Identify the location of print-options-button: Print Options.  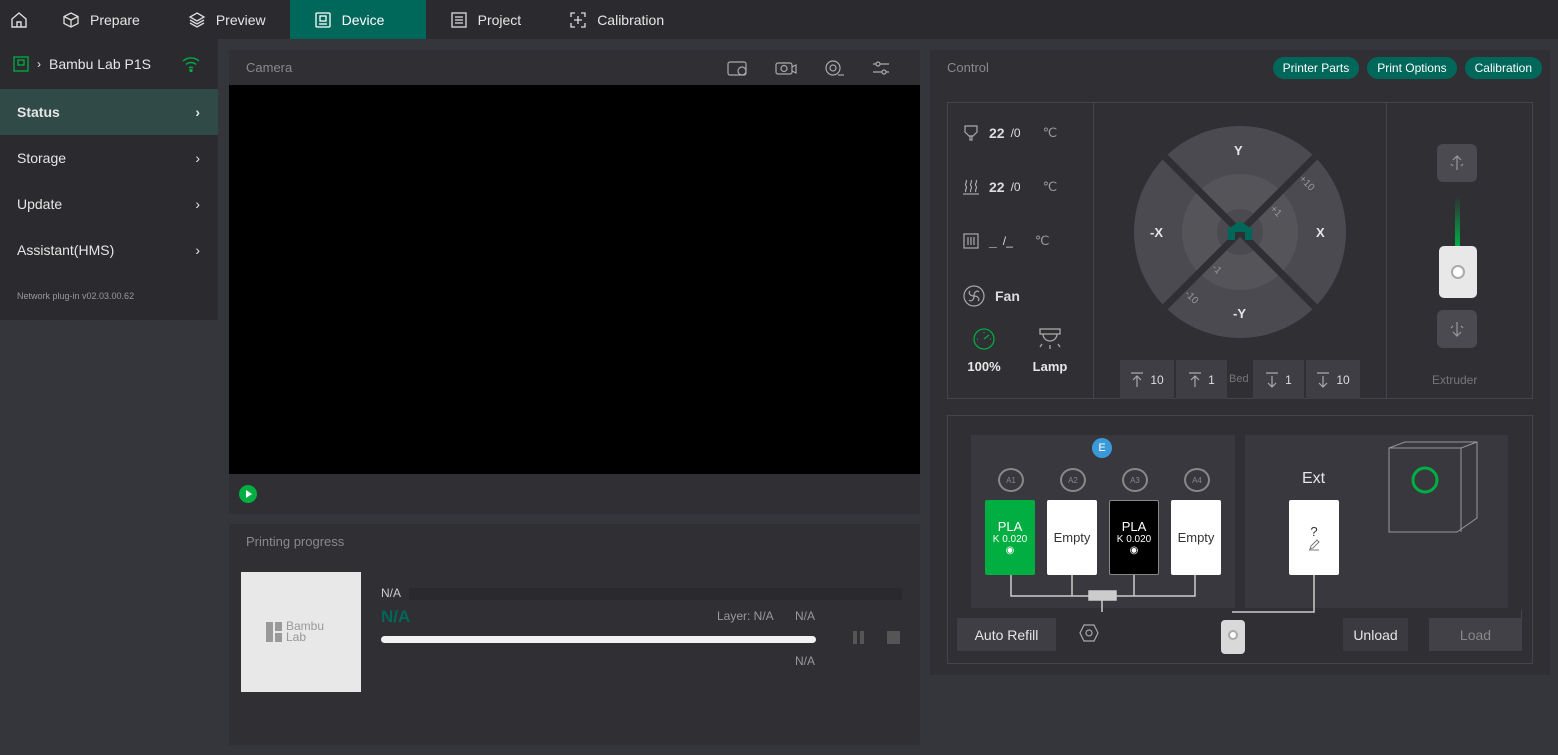
(1412, 67).